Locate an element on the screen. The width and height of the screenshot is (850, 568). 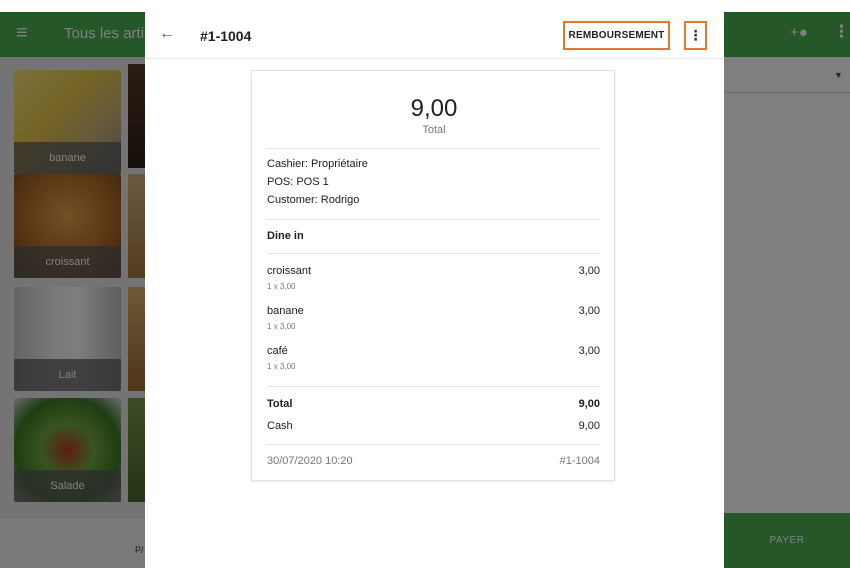
receipt-footer: 30/07/2020 10:20 #1-1004 is located at coordinates (433, 461).